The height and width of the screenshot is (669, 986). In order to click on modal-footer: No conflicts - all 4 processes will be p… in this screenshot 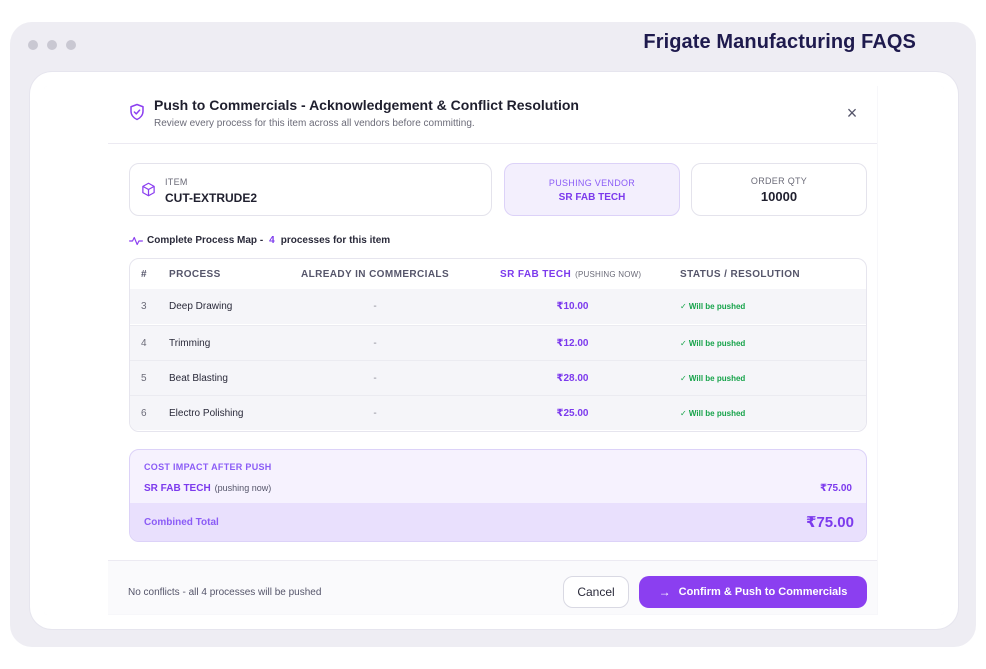, I will do `click(492, 587)`.